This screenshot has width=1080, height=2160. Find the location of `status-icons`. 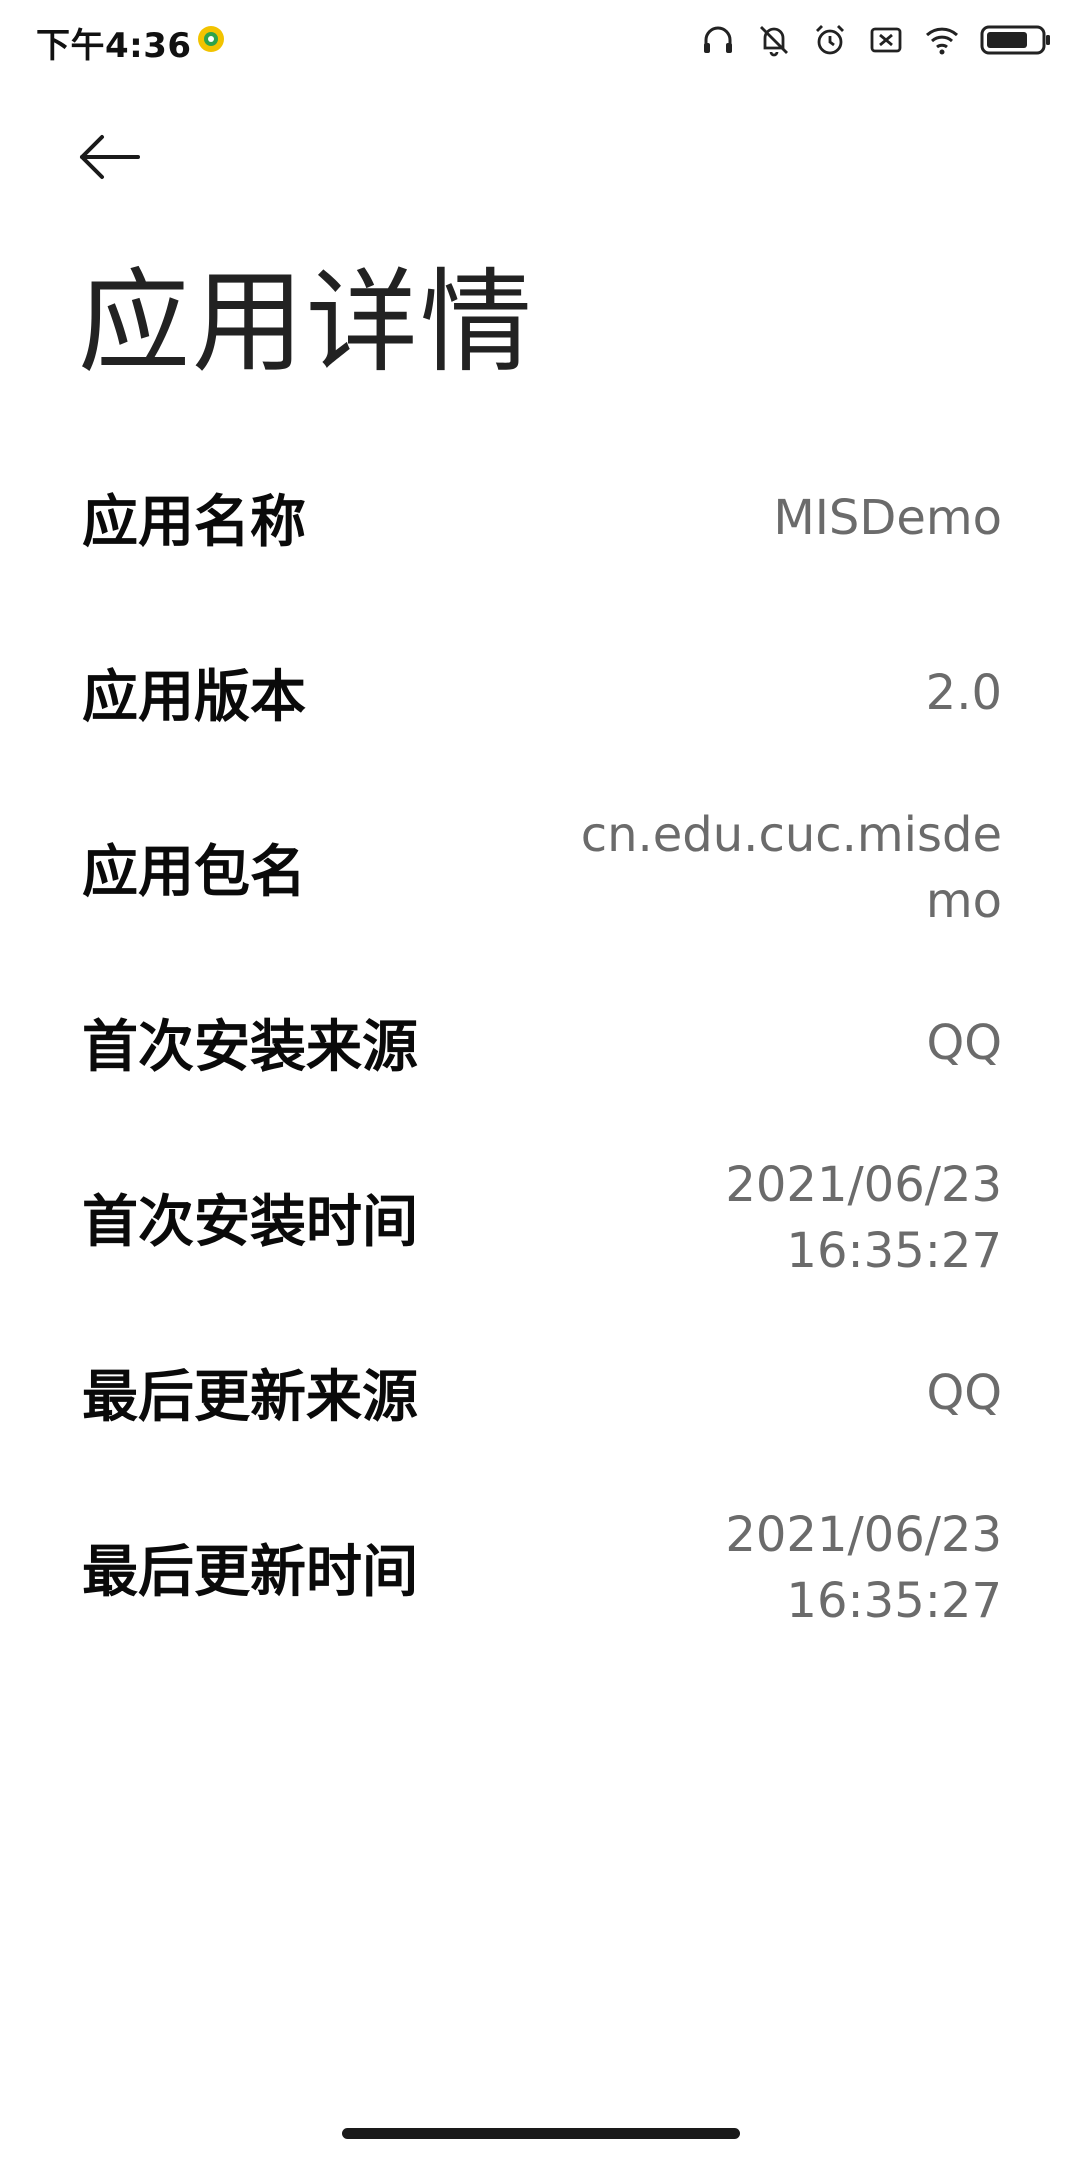

status-icons is located at coordinates (876, 40).